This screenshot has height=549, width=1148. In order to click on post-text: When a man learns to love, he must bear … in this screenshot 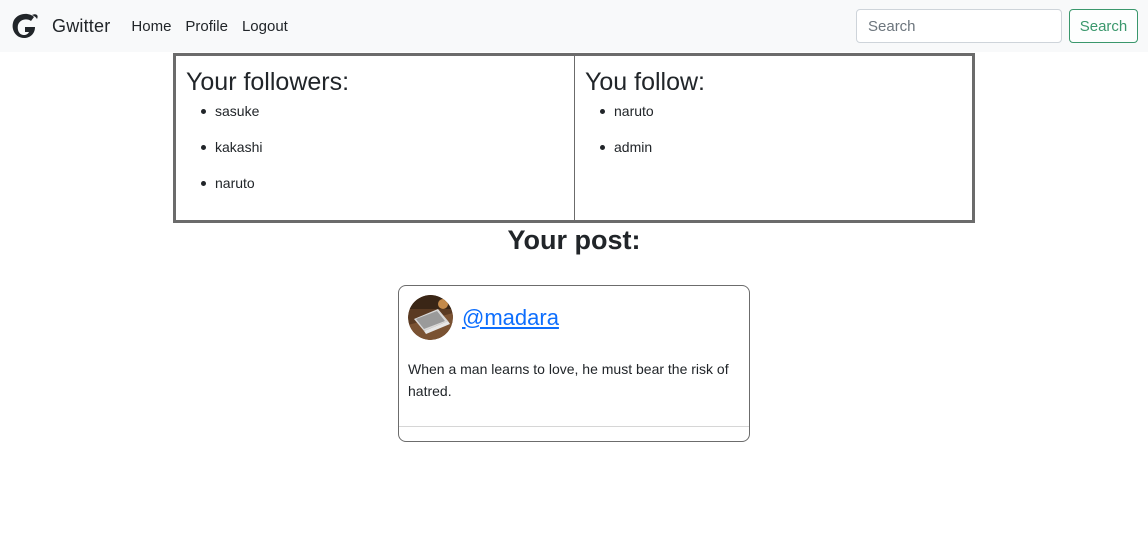, I will do `click(568, 380)`.